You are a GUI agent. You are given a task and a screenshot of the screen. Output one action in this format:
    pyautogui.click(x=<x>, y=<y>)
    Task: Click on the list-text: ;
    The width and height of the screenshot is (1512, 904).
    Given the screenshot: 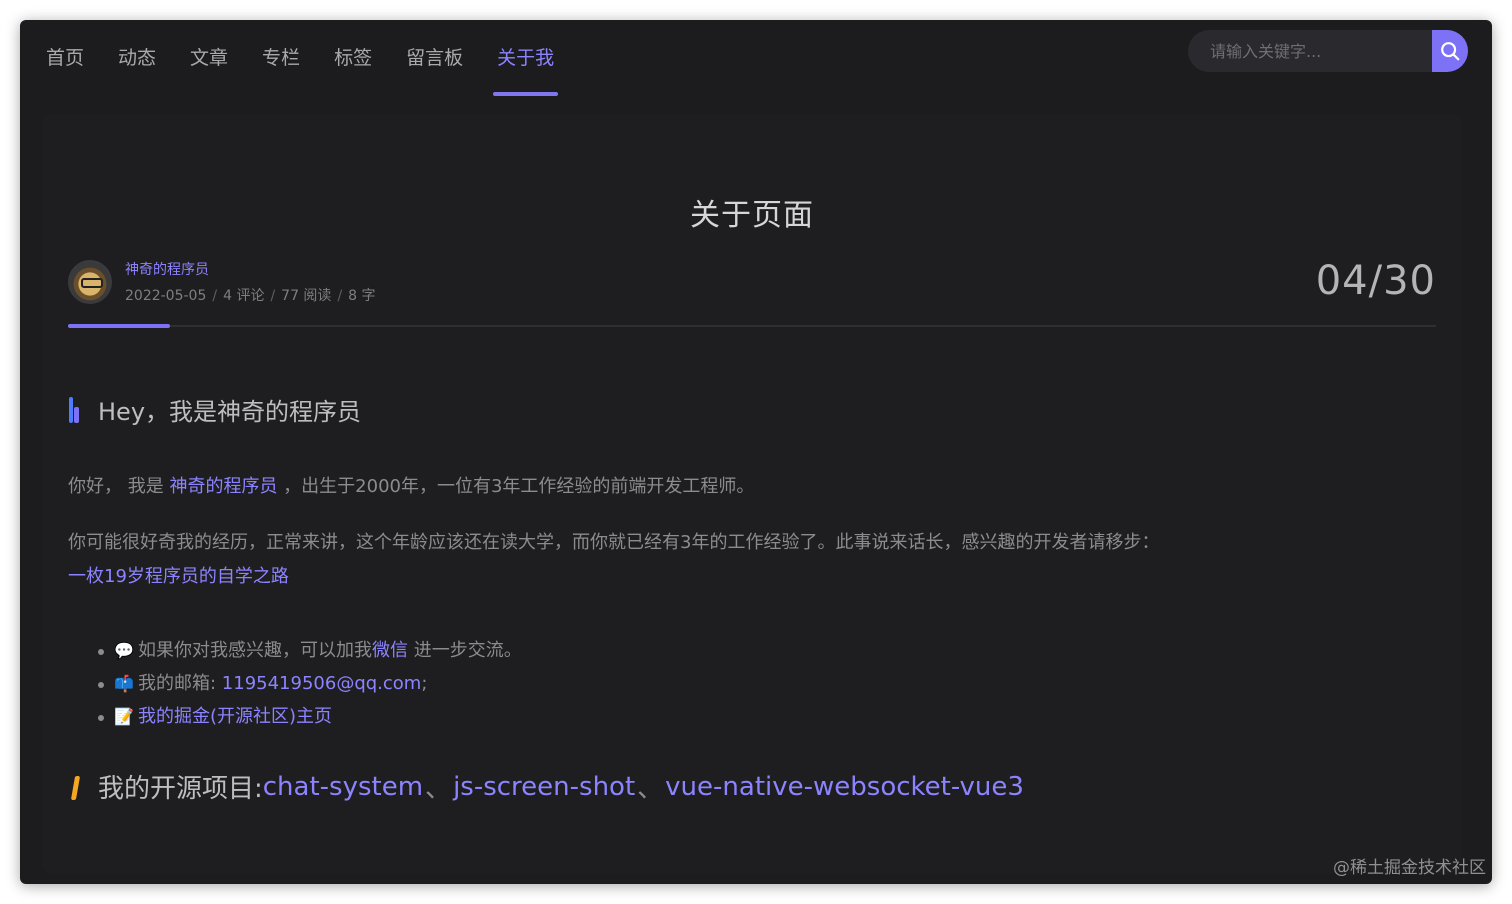 What is the action you would take?
    pyautogui.click(x=424, y=683)
    